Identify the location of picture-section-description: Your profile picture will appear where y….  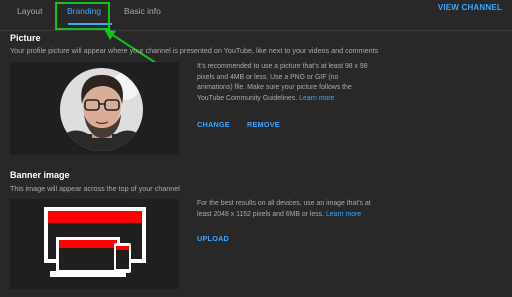
(194, 50).